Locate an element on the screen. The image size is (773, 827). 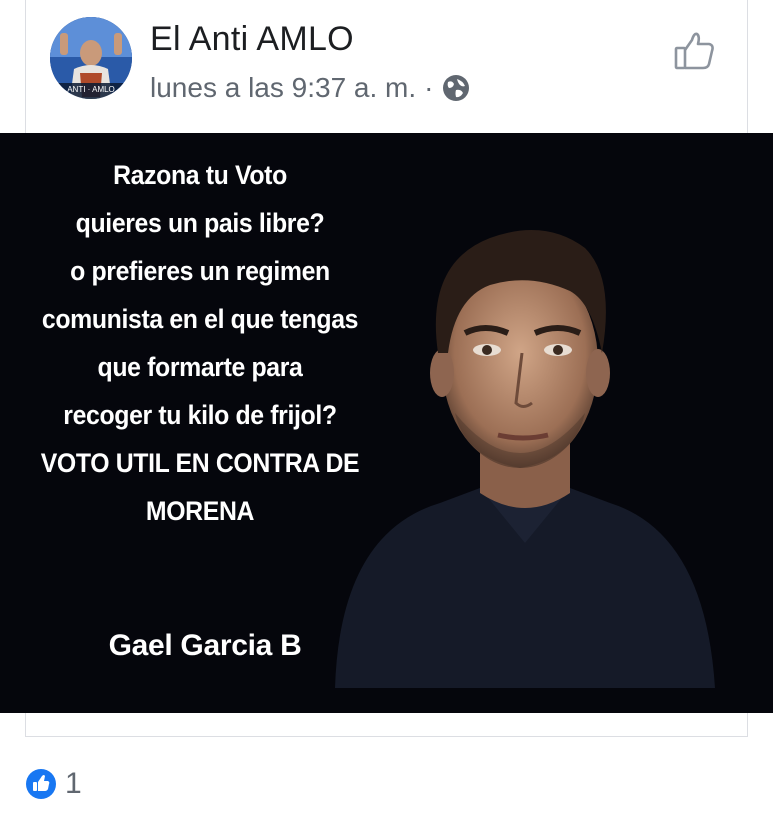
post-meta: lunes a las 9:37 a. m. · is located at coordinates (310, 88).